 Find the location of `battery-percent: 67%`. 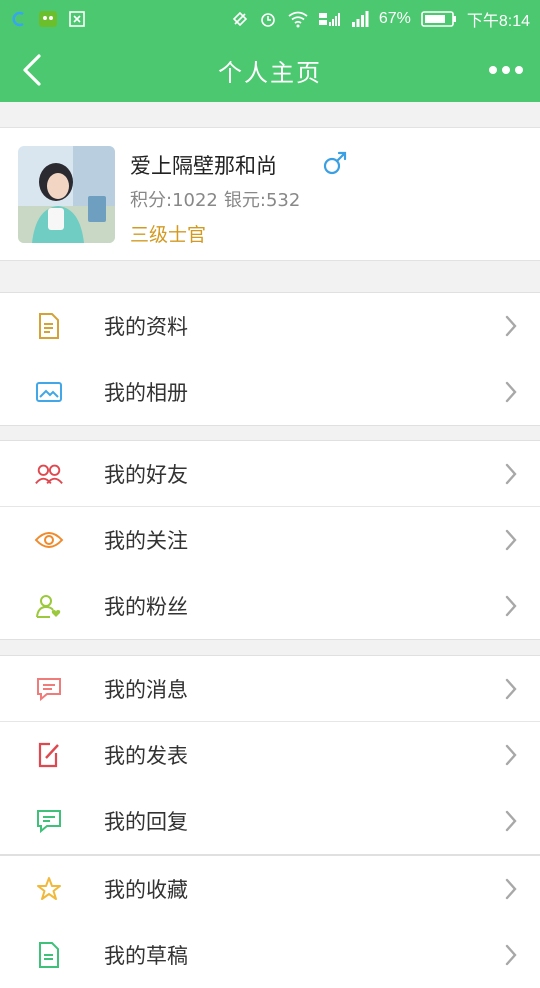

battery-percent: 67% is located at coordinates (394, 18).